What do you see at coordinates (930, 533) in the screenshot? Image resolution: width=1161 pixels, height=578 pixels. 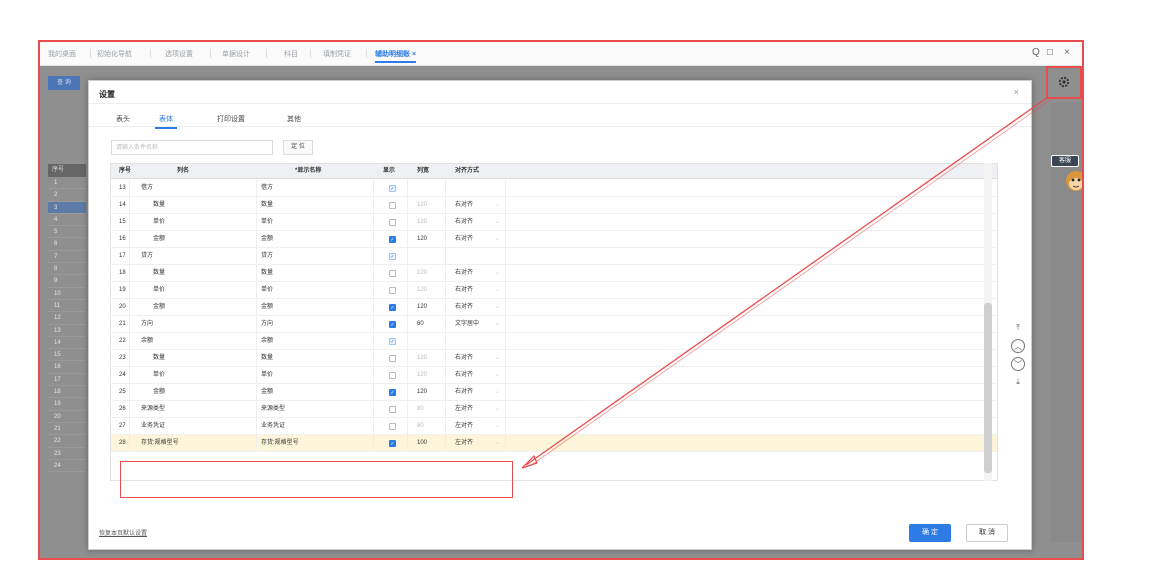 I see `ok-button: 确 定` at bounding box center [930, 533].